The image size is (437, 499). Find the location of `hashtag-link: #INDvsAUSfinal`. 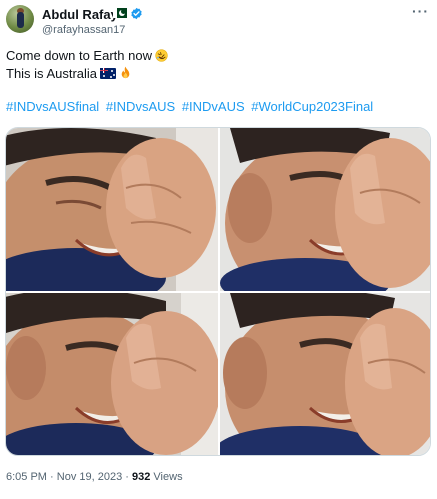

hashtag-link: #INDvsAUSfinal is located at coordinates (52, 106).